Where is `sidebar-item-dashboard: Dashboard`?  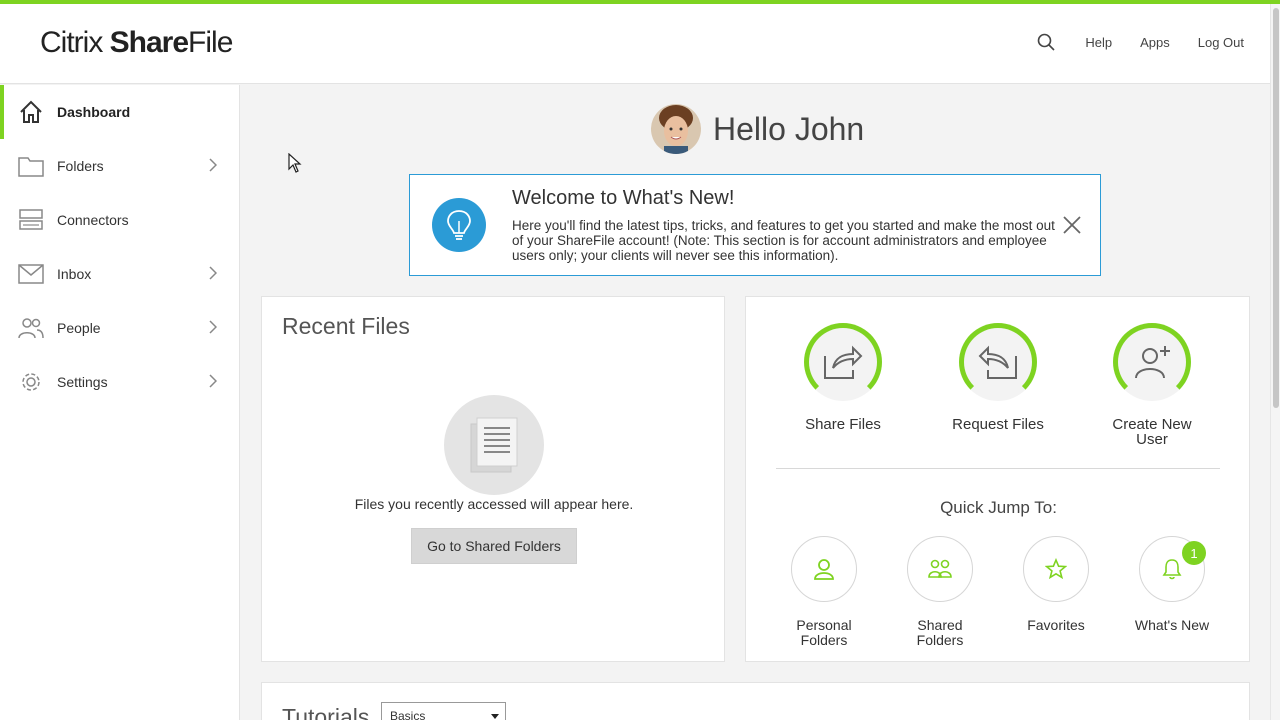
sidebar-item-dashboard: Dashboard is located at coordinates (119, 112).